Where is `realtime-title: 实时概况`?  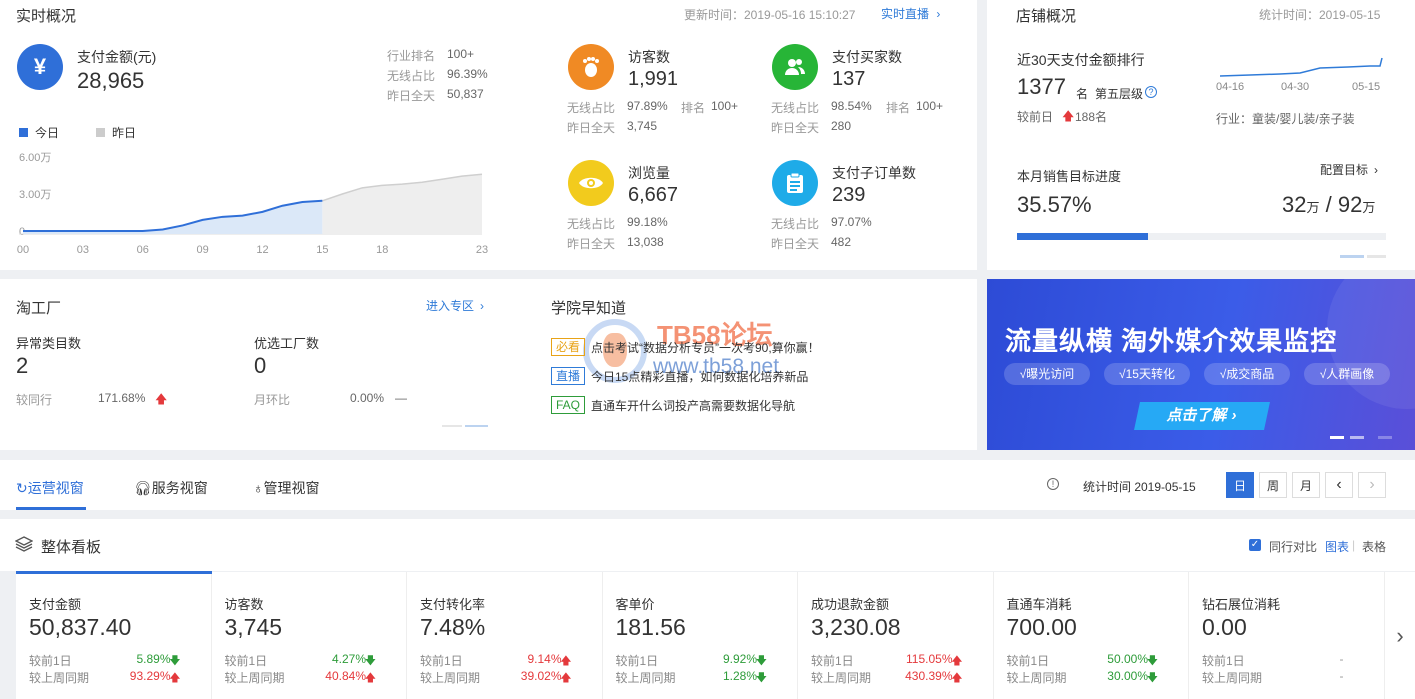
realtime-title: 实时概况 is located at coordinates (46, 16).